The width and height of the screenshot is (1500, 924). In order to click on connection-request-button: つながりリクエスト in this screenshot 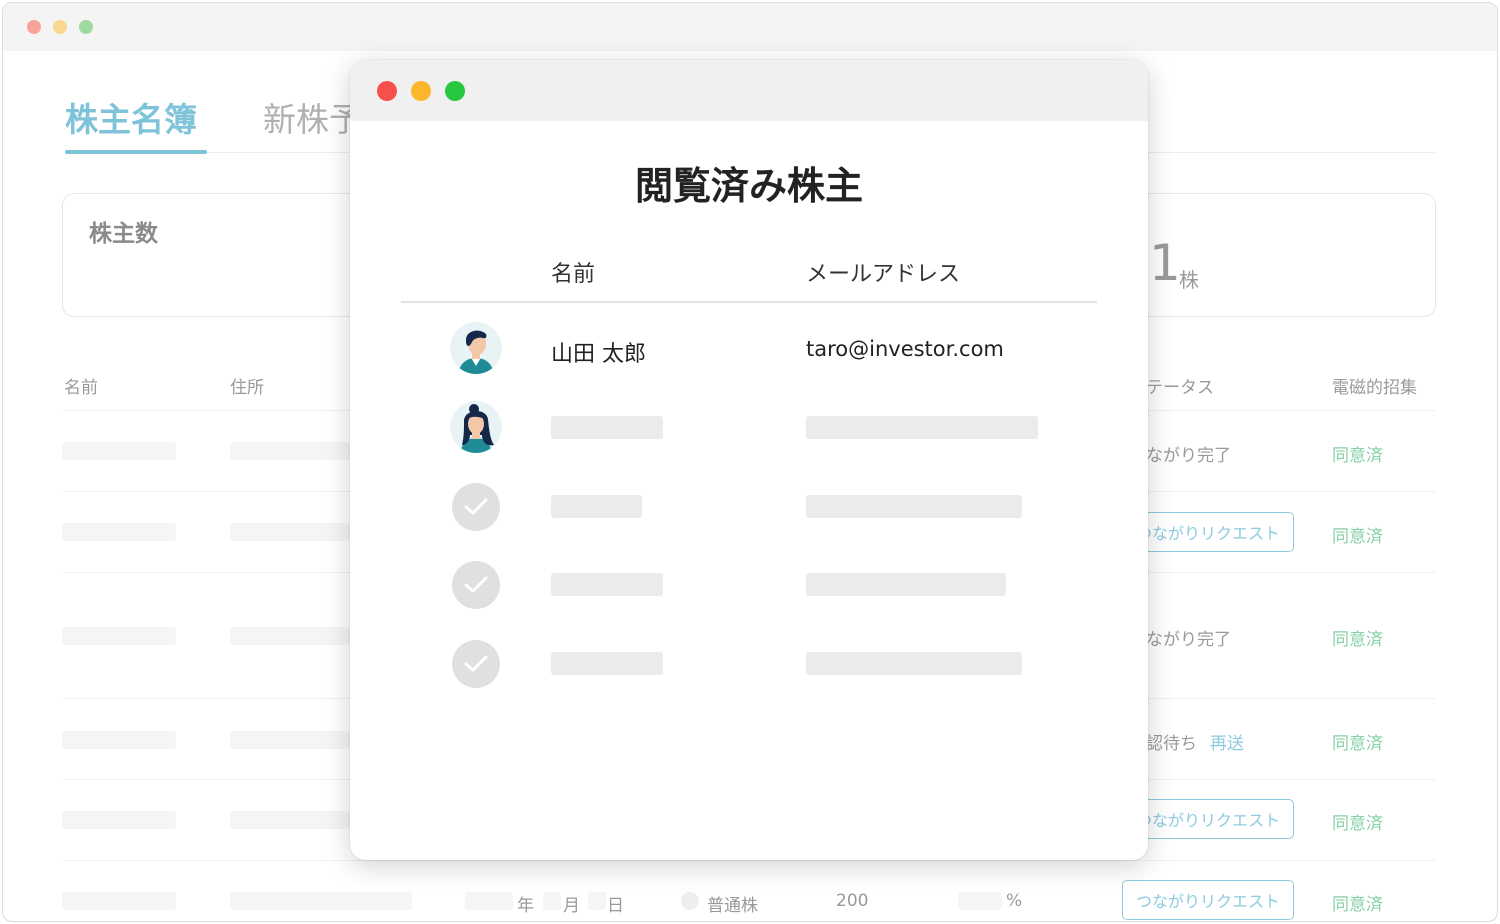, I will do `click(1208, 900)`.